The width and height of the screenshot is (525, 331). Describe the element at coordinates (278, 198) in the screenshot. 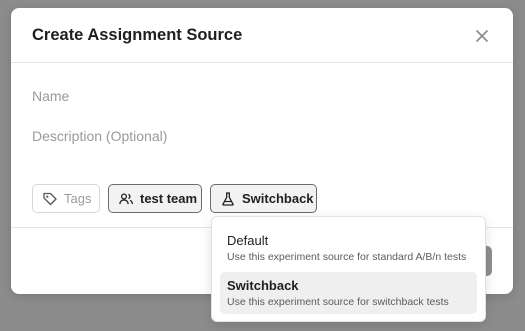

I see `source-type-label: Switchback` at that location.